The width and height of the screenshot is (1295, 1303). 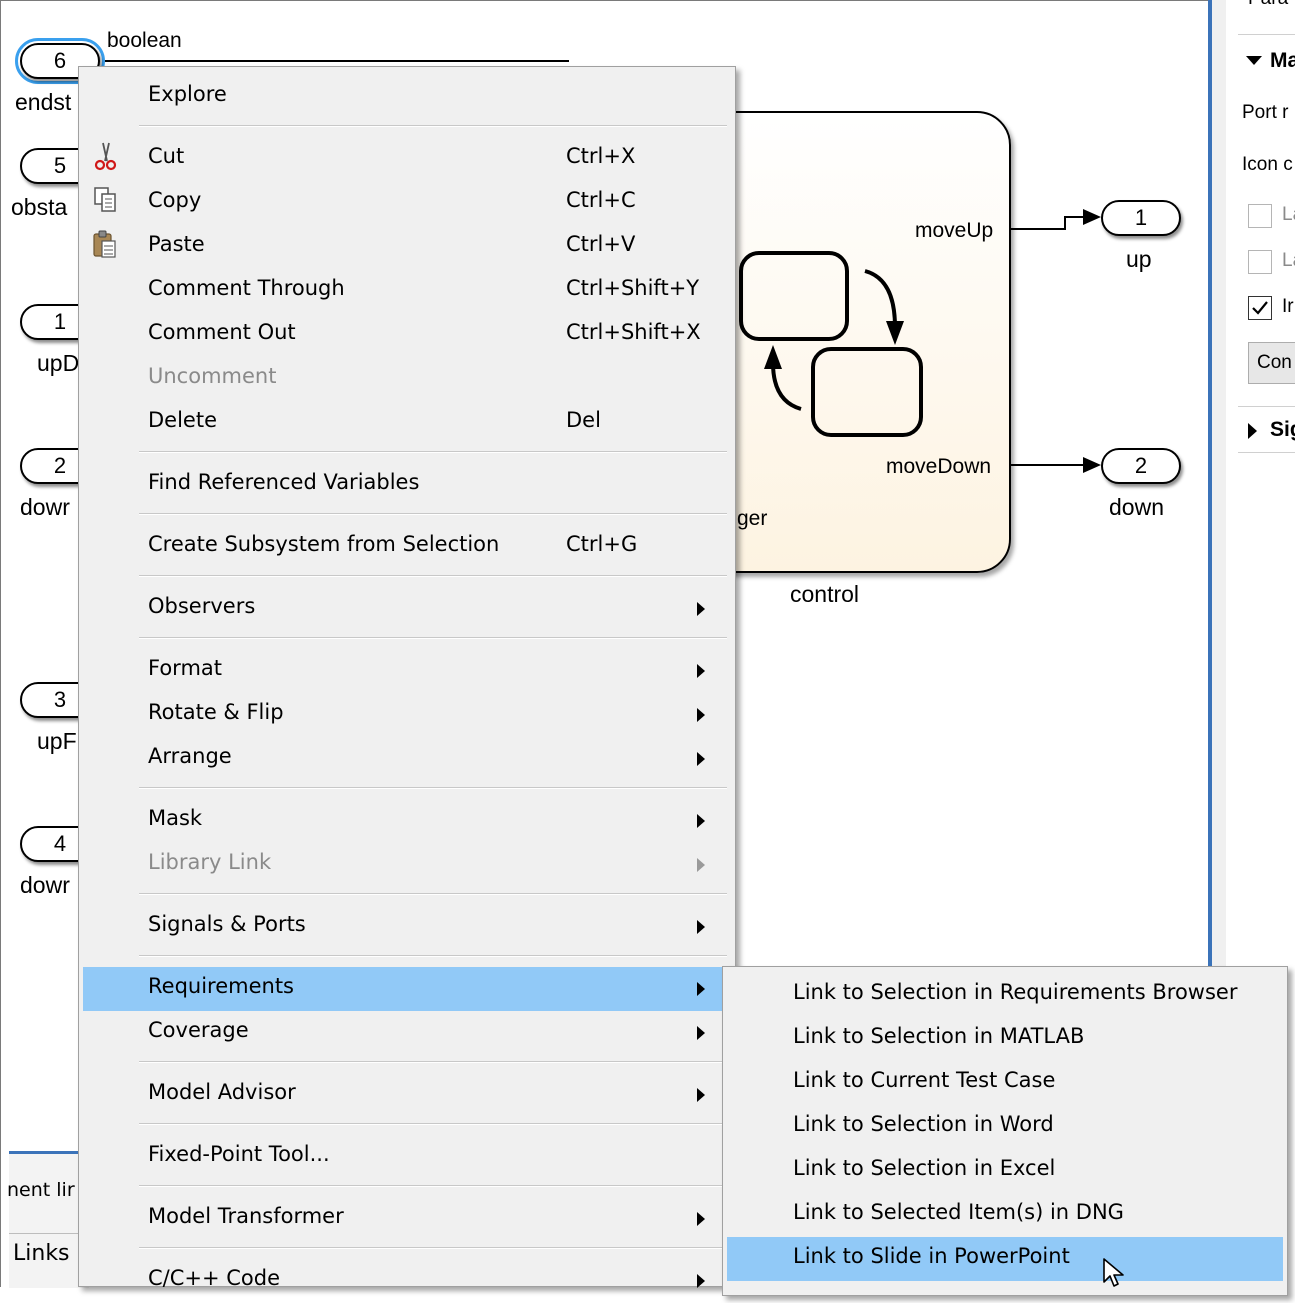 What do you see at coordinates (41, 1190) in the screenshot?
I see `bottom-panel-text: nent lir` at bounding box center [41, 1190].